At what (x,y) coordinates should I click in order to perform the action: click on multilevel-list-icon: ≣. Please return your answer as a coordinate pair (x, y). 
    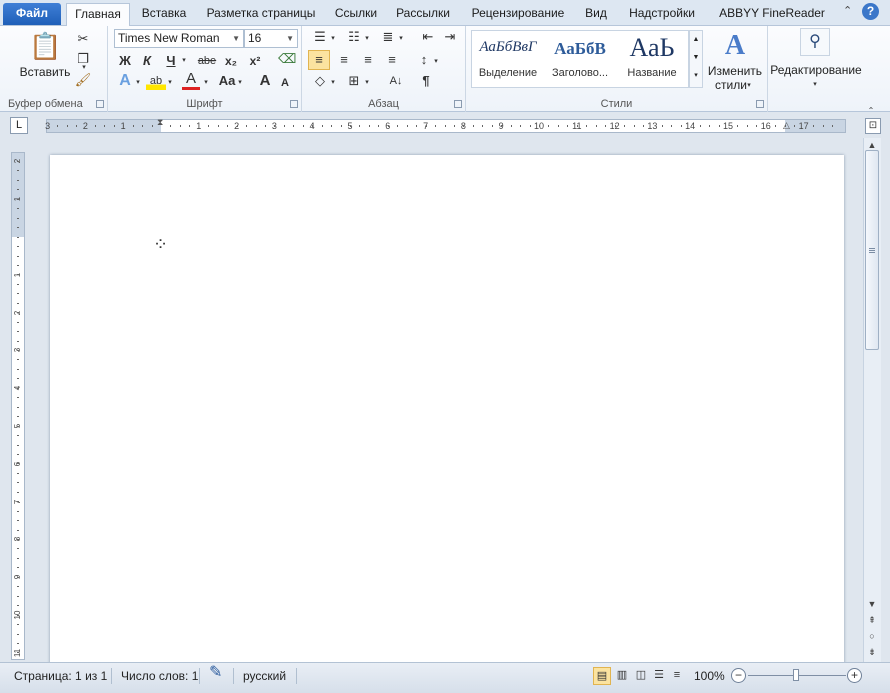
    Looking at the image, I should click on (388, 37).